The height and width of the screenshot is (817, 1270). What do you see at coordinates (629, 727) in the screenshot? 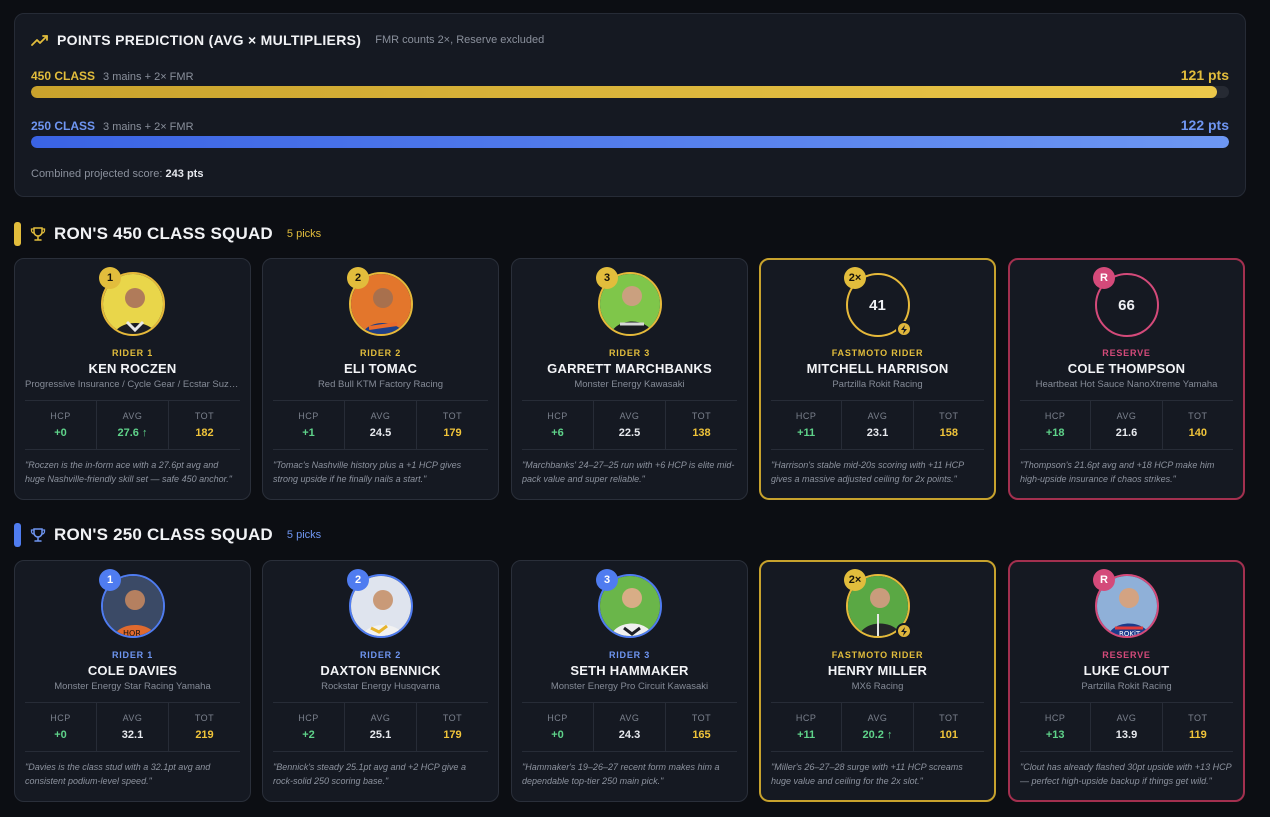
I see `rider-stats: HCP +0 AVG 24.3 TOT 165` at bounding box center [629, 727].